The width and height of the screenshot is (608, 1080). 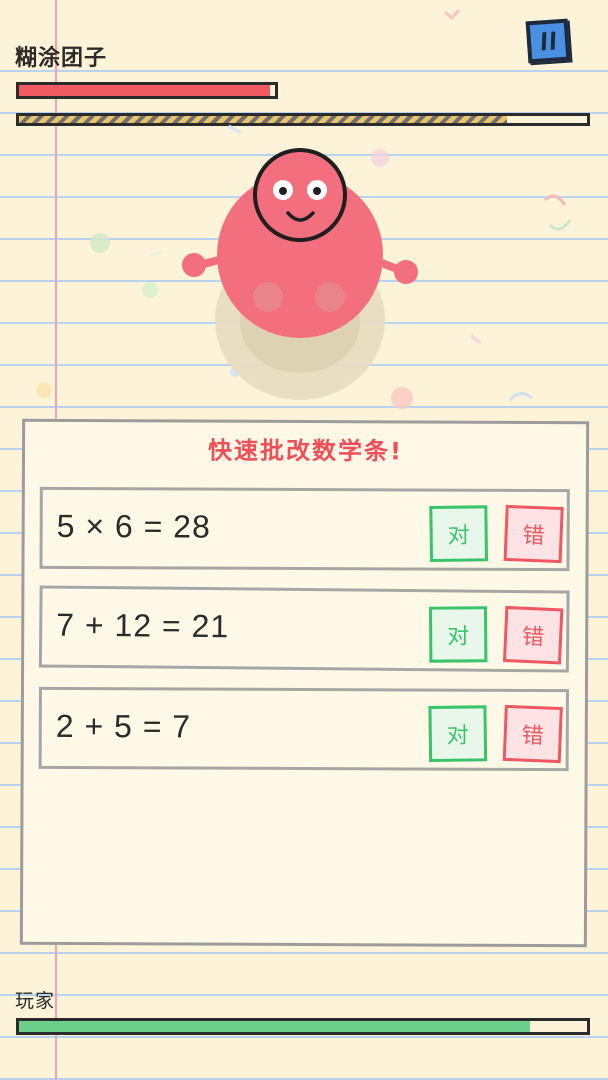 I want to click on quiz-prompt: 快速批改数学条!, so click(x=305, y=451).